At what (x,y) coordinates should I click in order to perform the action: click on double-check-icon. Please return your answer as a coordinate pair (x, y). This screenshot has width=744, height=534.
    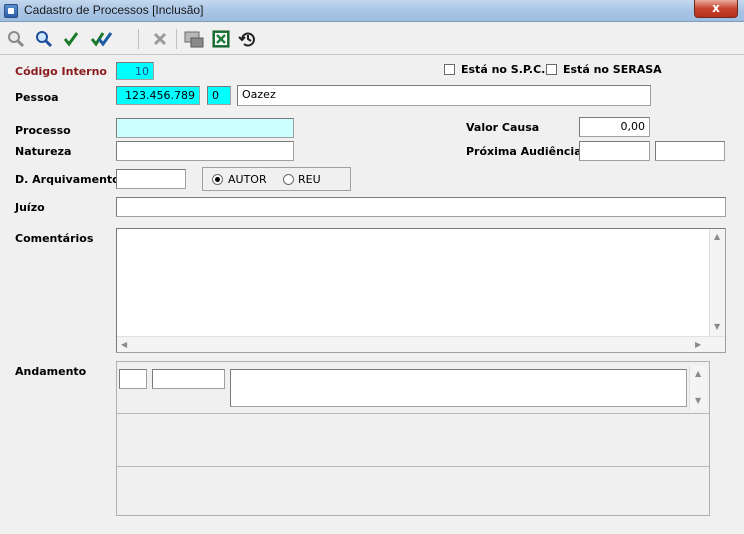
    Looking at the image, I should click on (102, 39).